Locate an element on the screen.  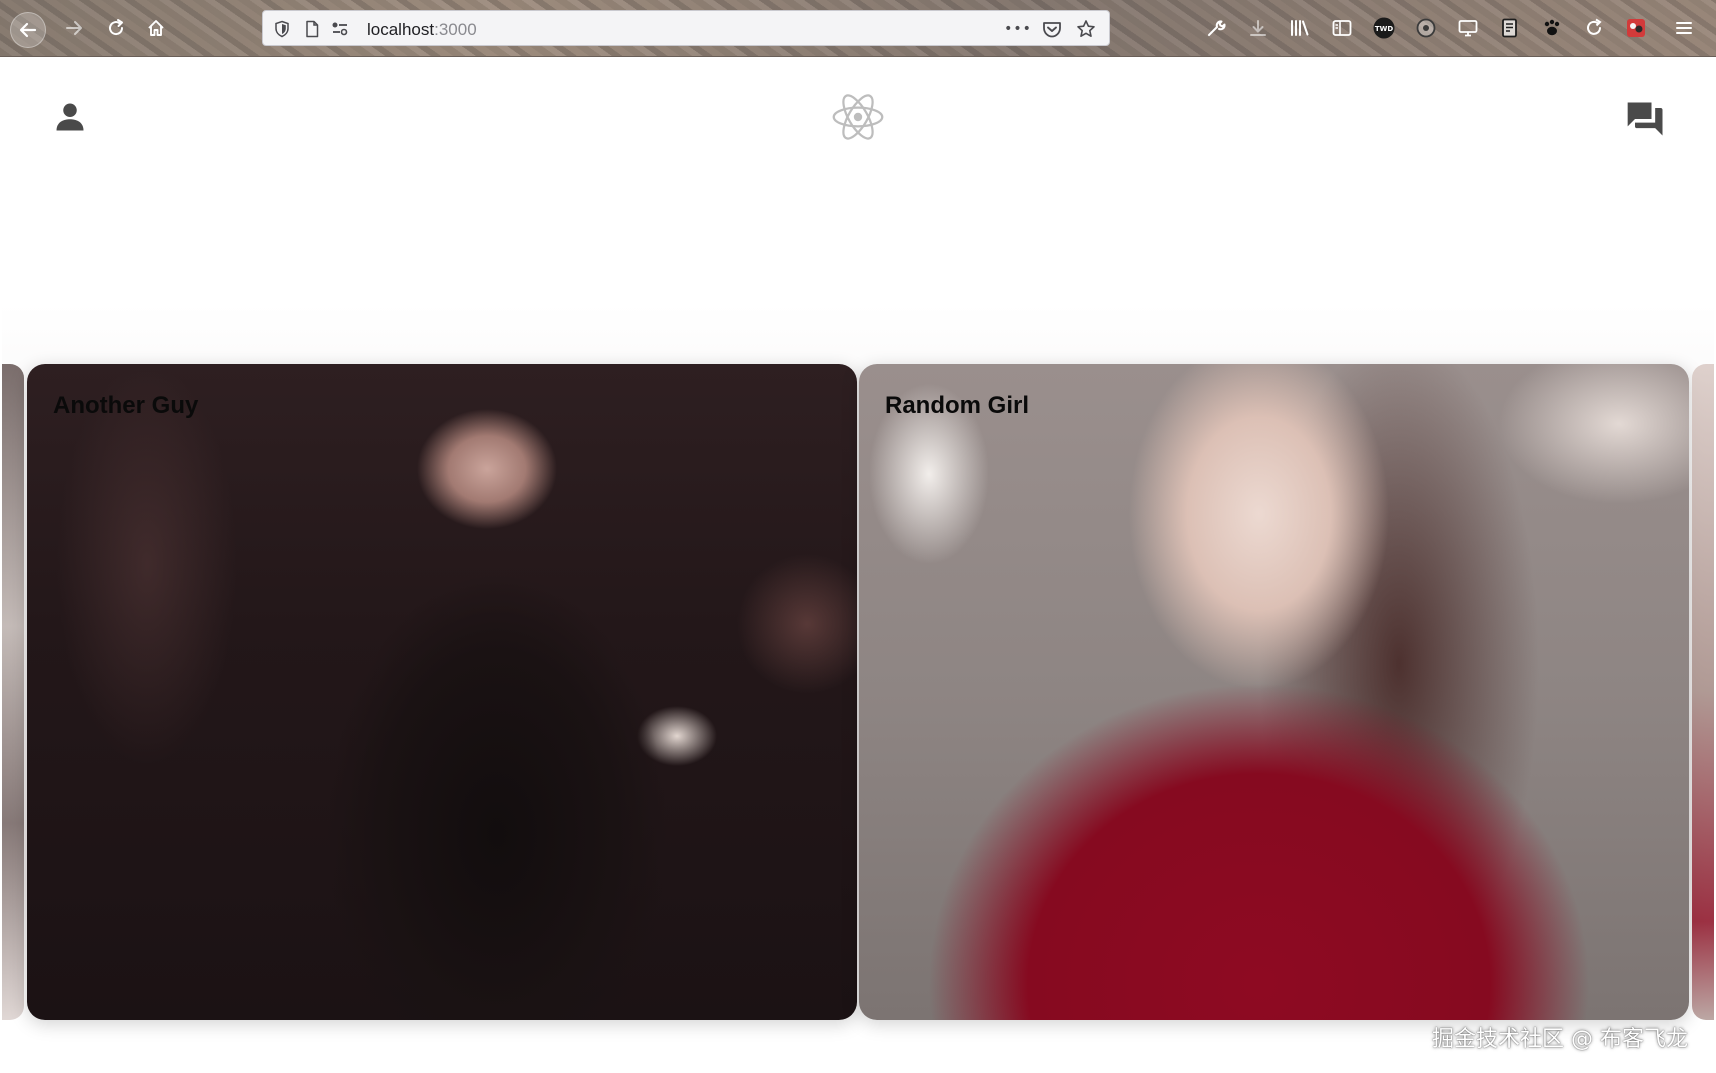
wrench-icon is located at coordinates (1216, 28).